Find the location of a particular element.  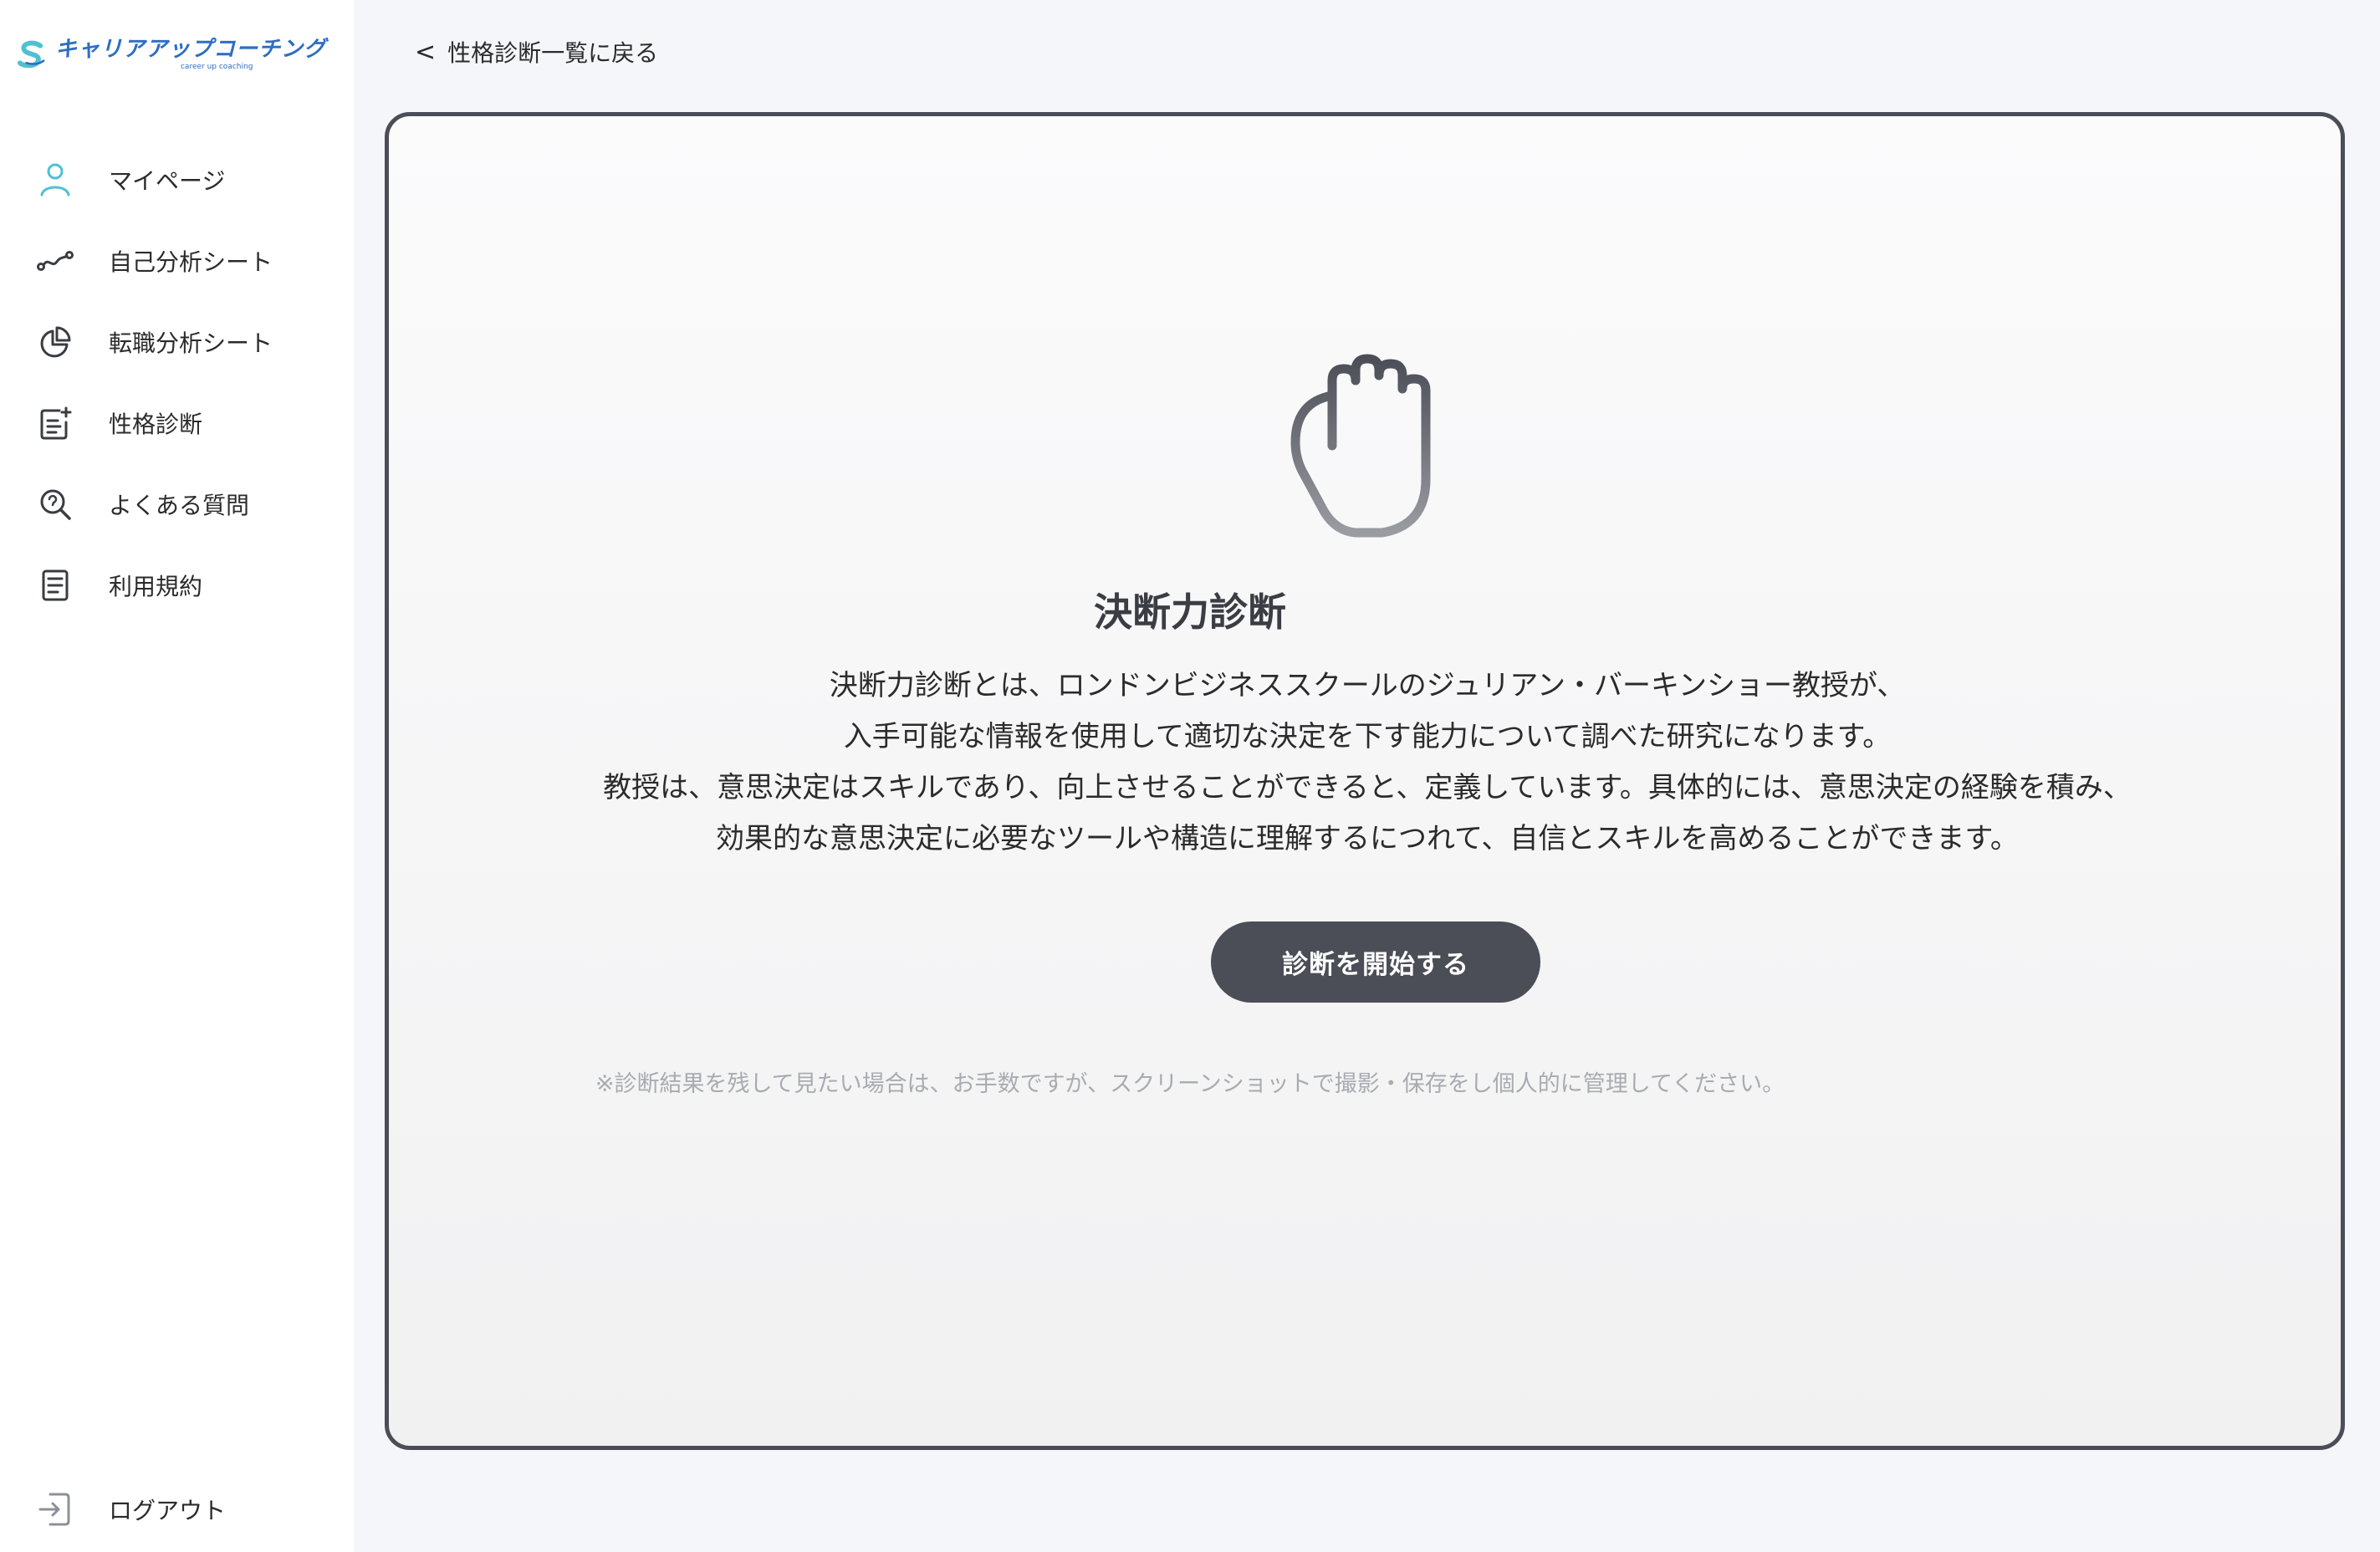

note-add-icon is located at coordinates (55, 423).